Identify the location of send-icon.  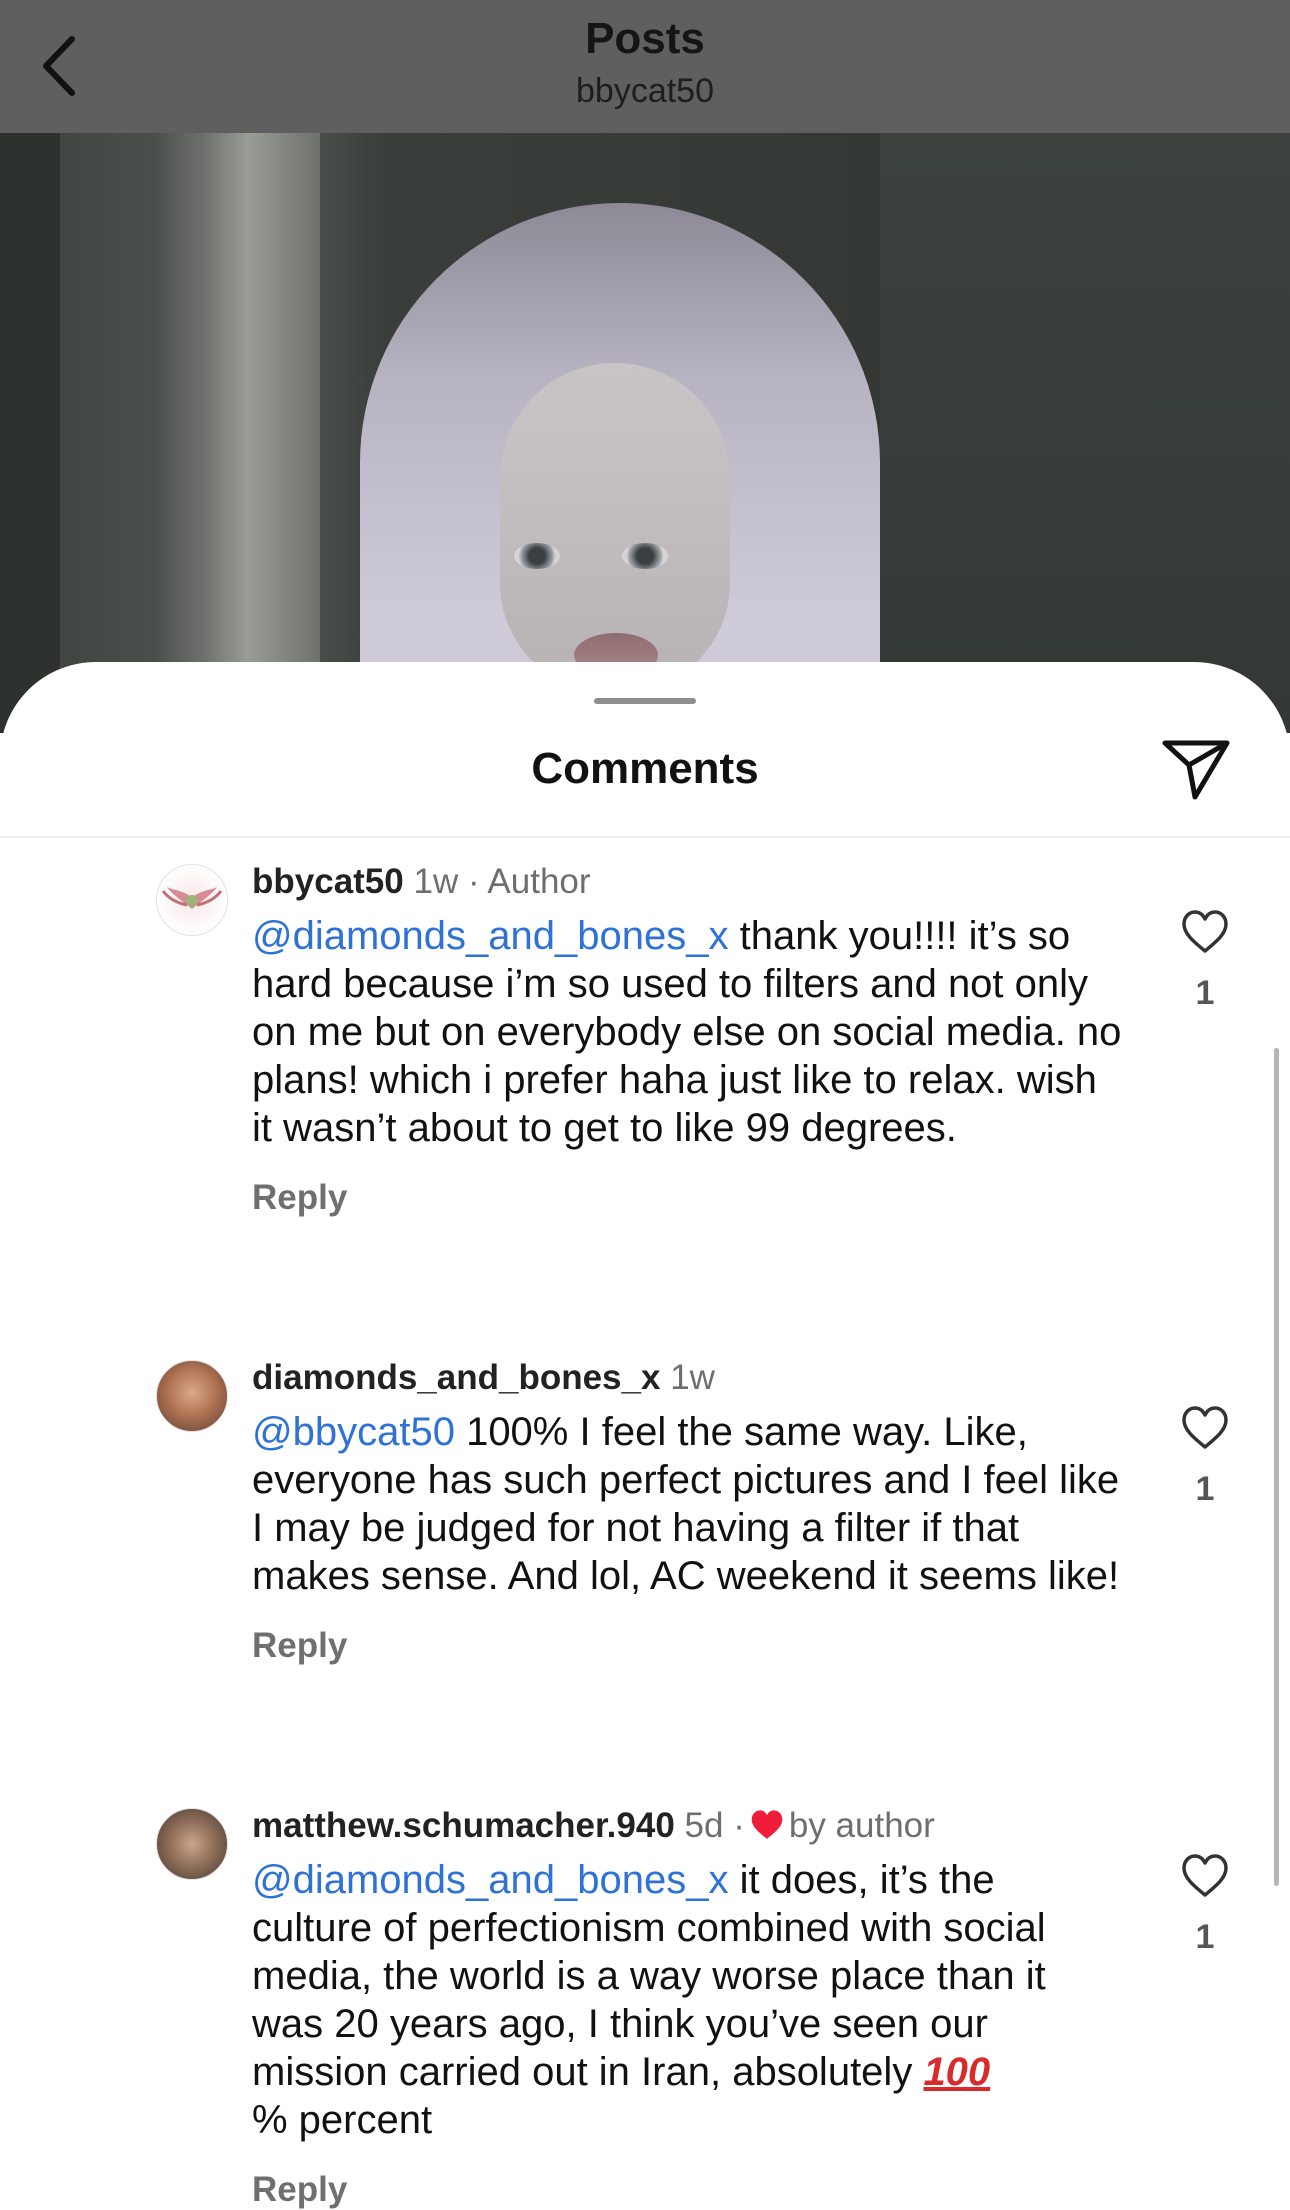
(1196, 770).